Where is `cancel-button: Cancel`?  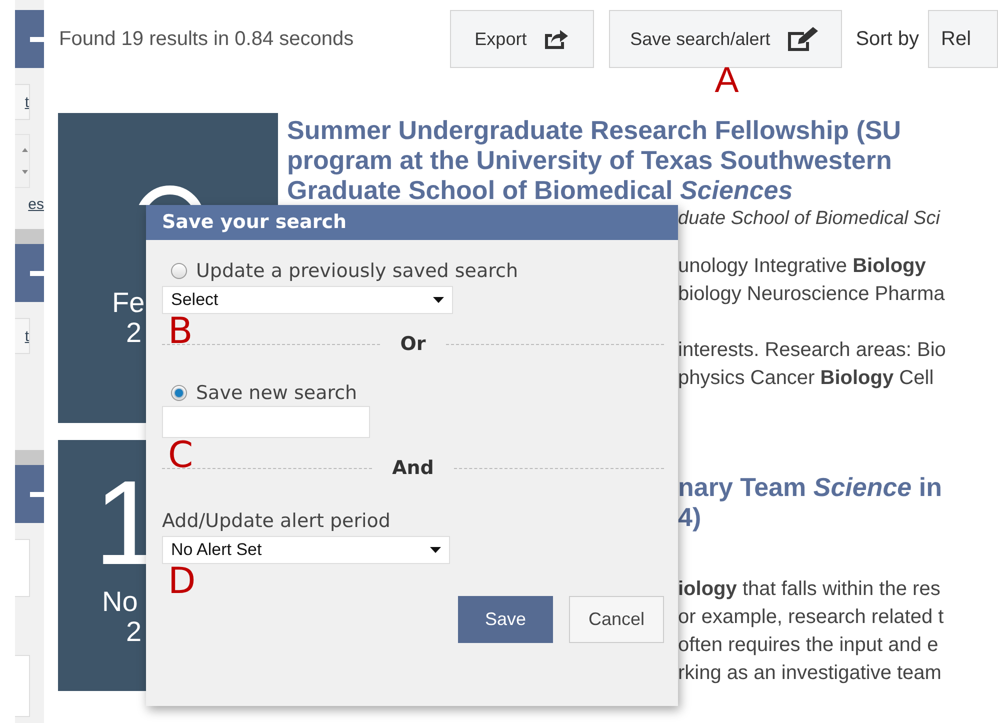 cancel-button: Cancel is located at coordinates (616, 619).